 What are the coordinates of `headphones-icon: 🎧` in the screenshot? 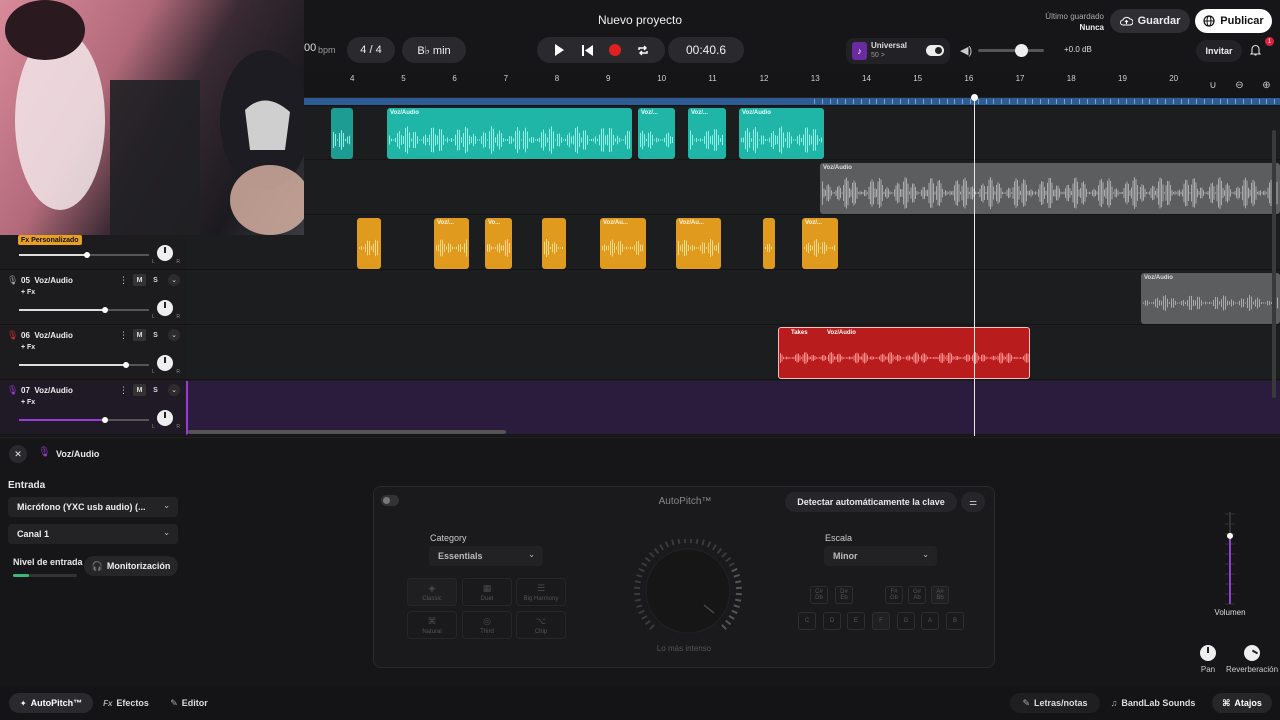 It's located at (97, 565).